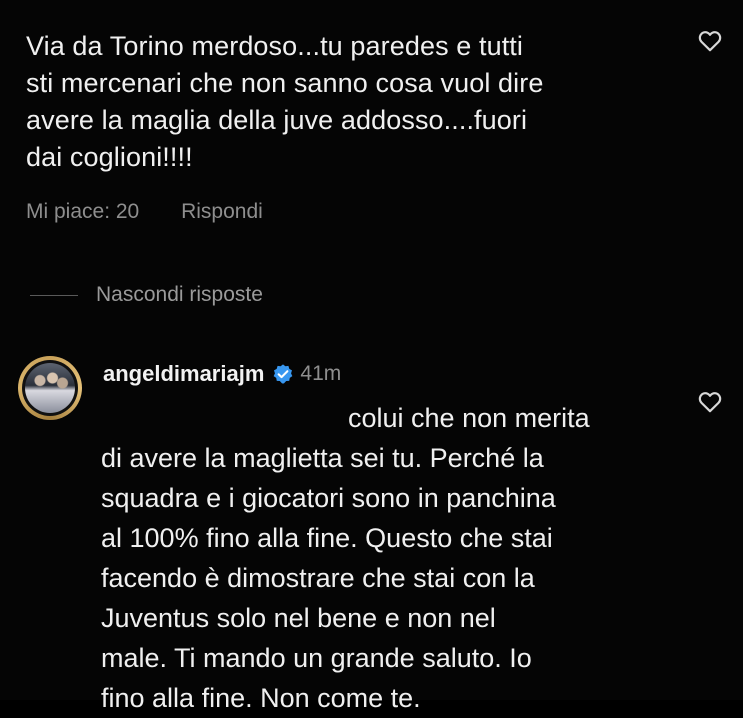  Describe the element at coordinates (144, 212) in the screenshot. I see `comment-meta: Mi piace: 20 Rispondi` at that location.